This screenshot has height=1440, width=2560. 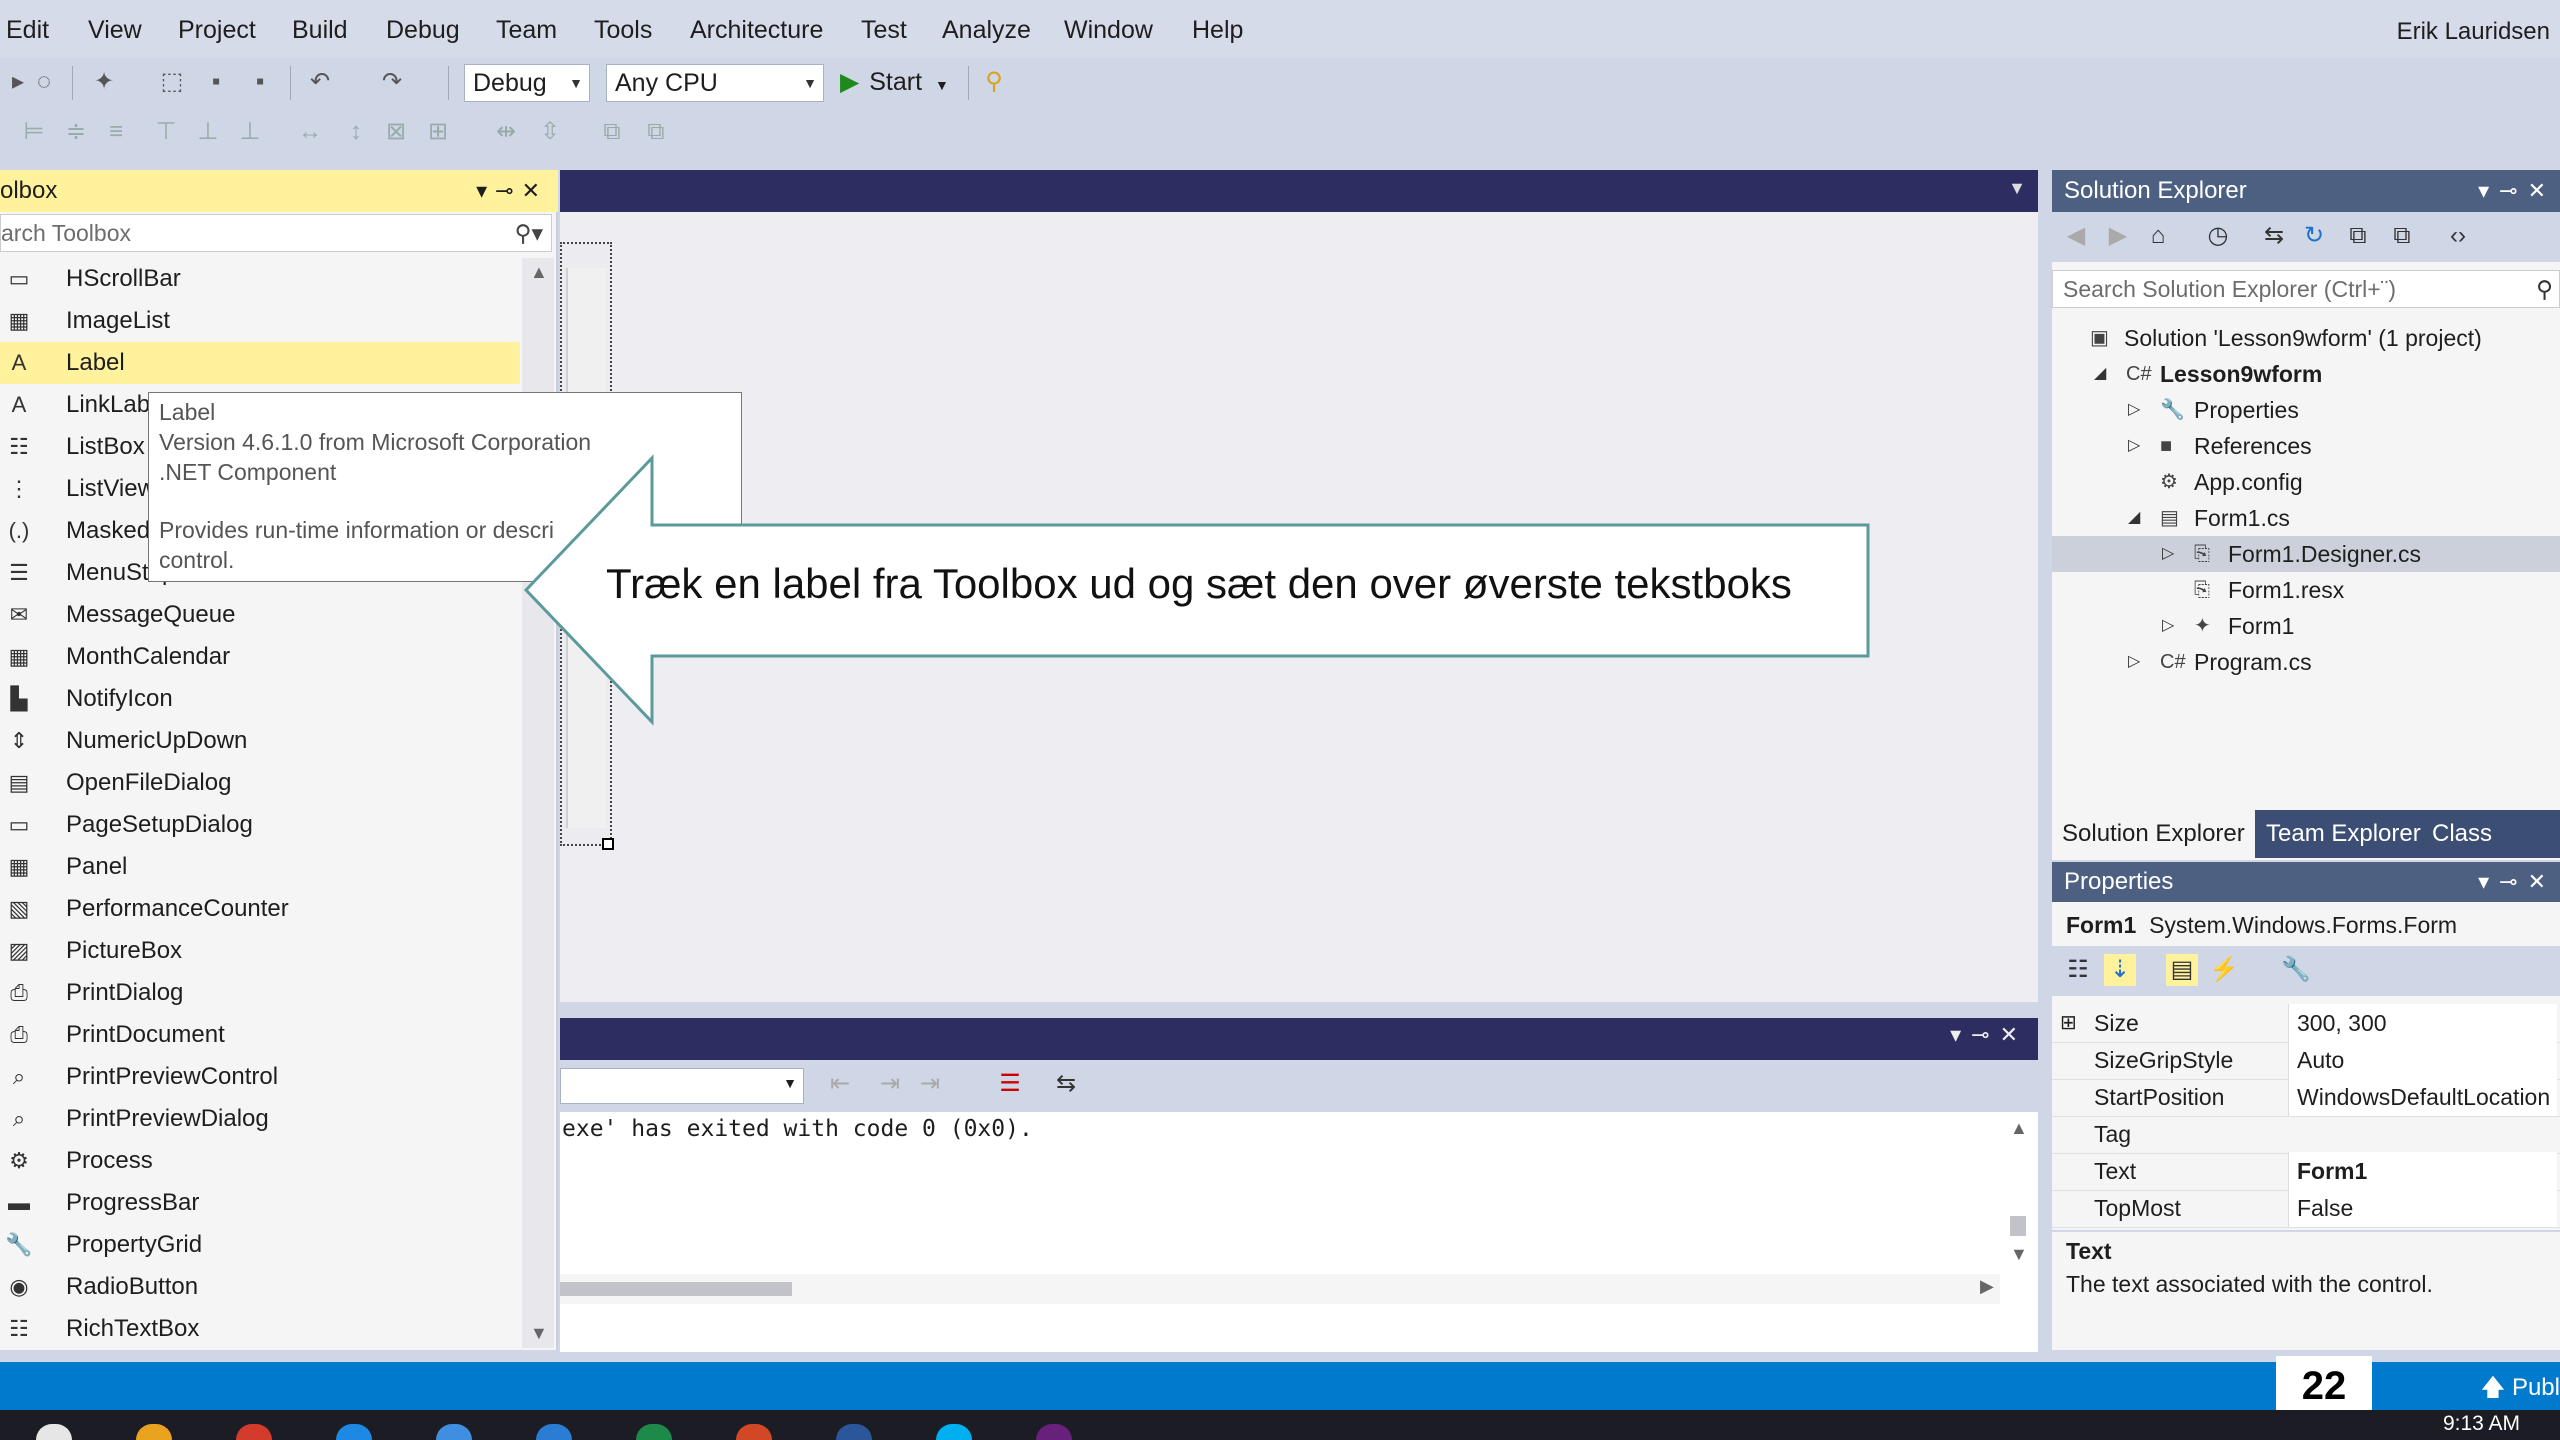 What do you see at coordinates (1217, 30) in the screenshot?
I see `menu-help: Help` at bounding box center [1217, 30].